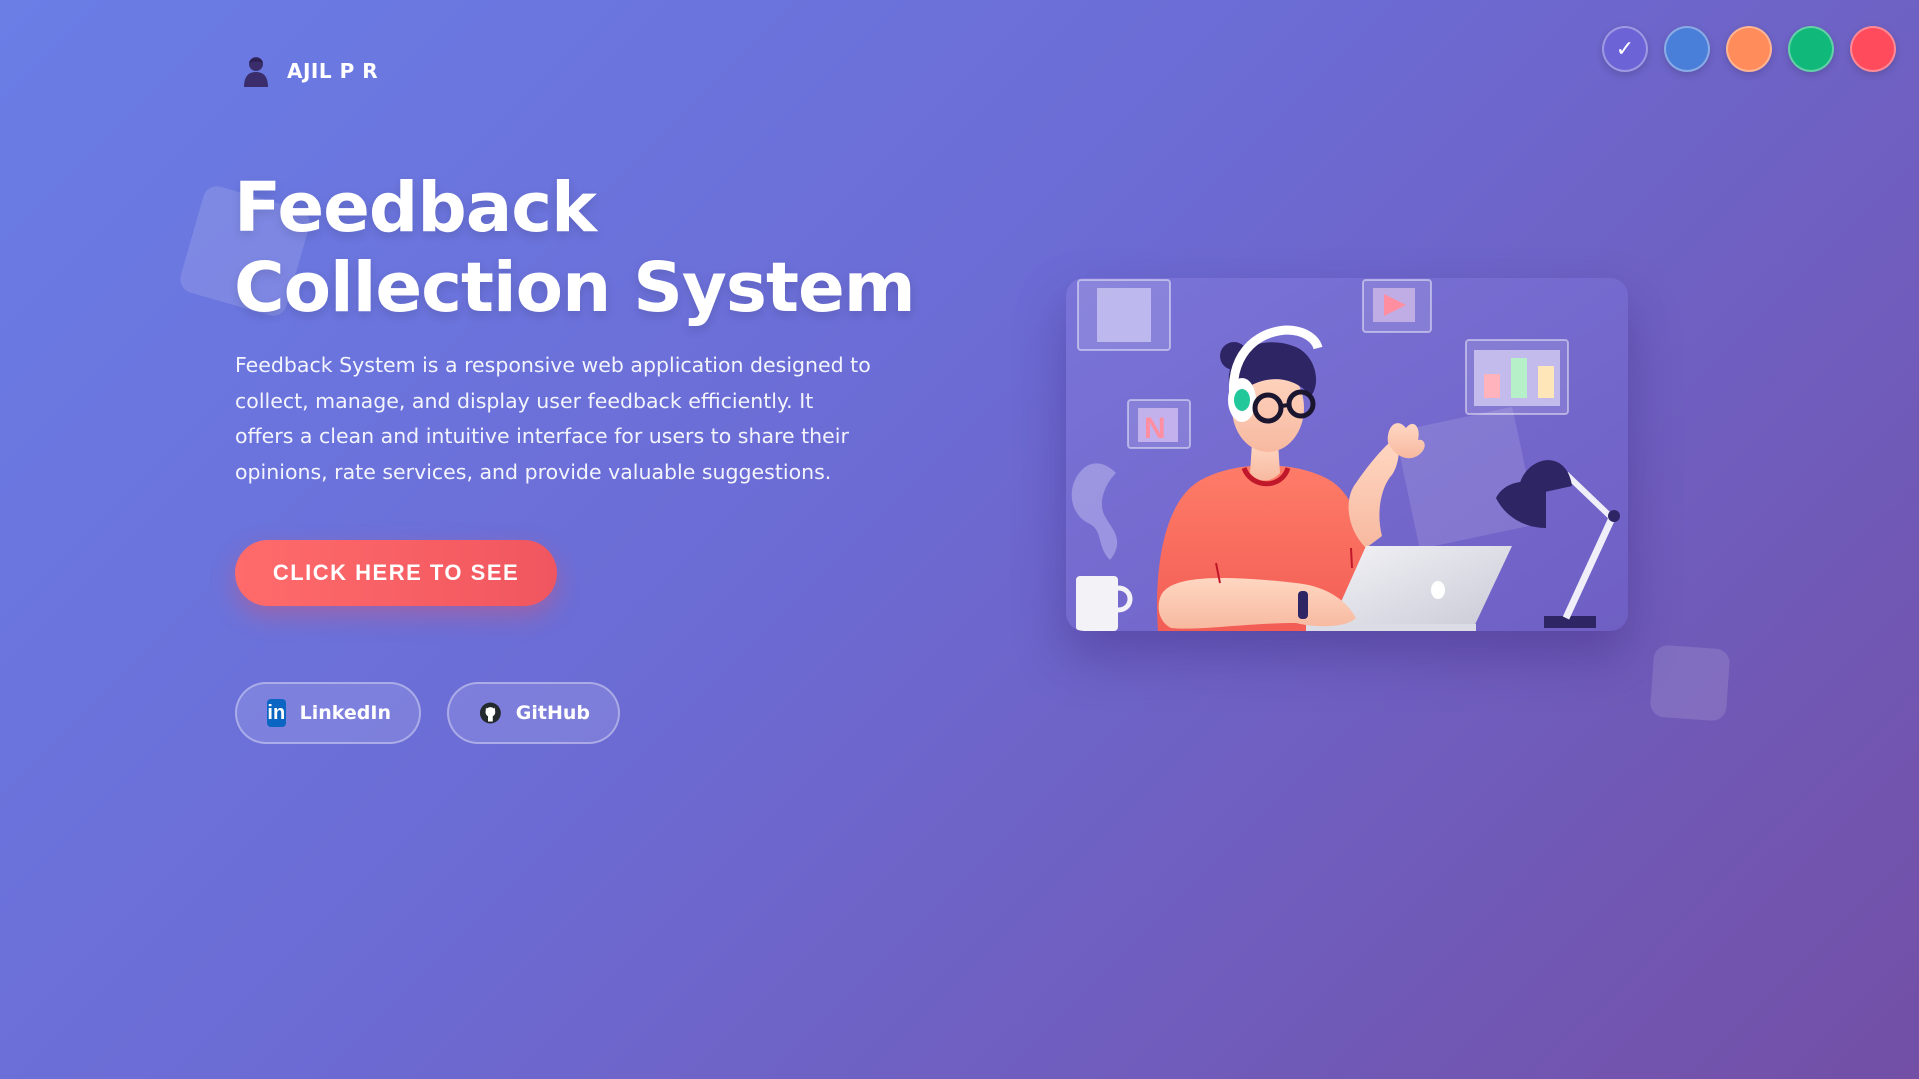 This screenshot has height=1079, width=1919. I want to click on background-decor-square, so click(1690, 683).